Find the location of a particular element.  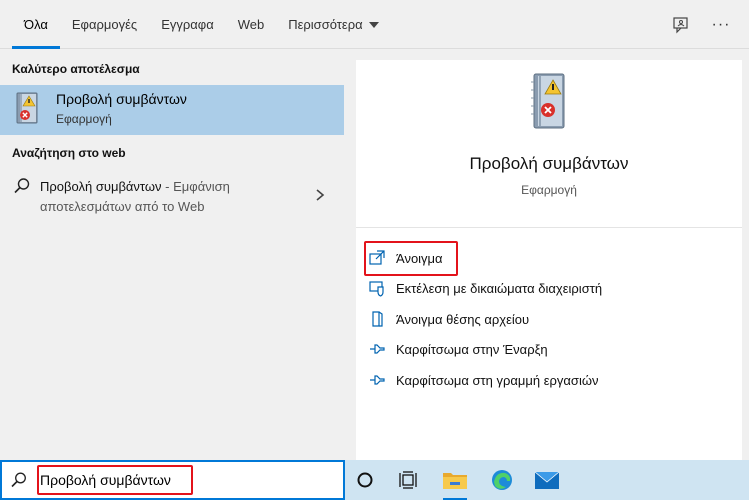

tab-label: Περισσότερα is located at coordinates (325, 24).